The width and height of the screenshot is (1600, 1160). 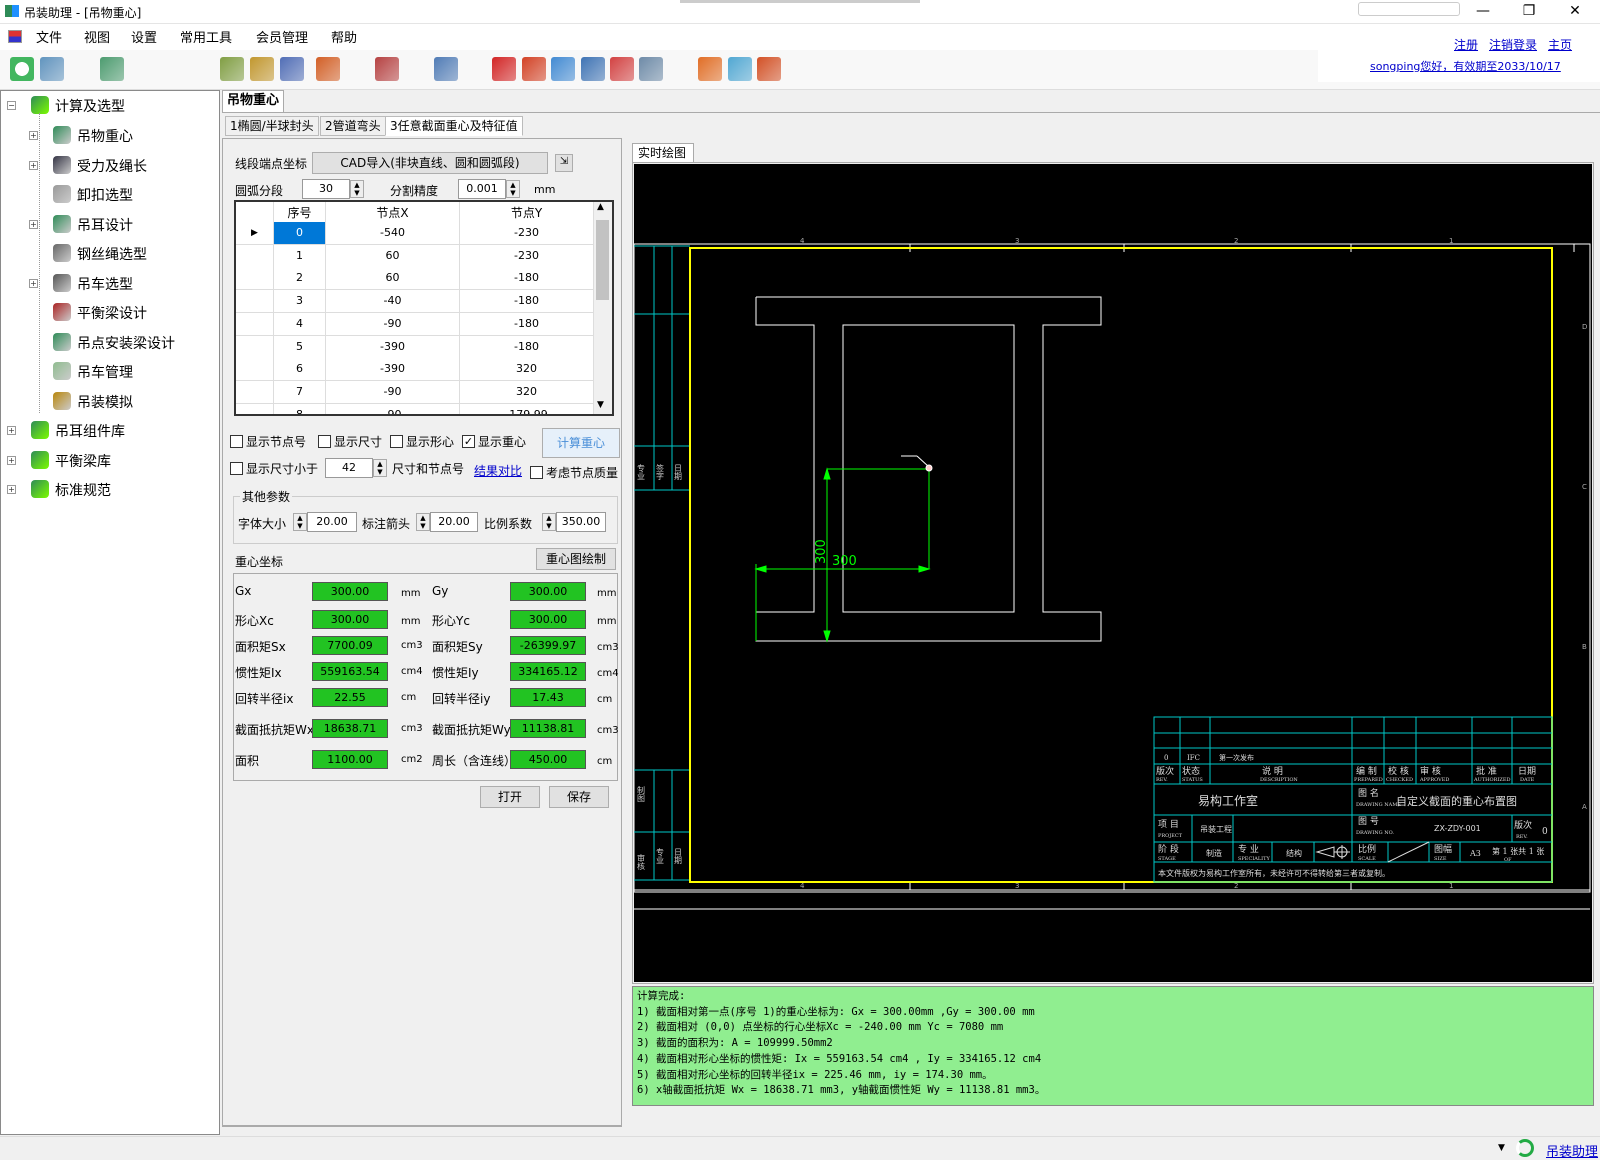 I want to click on minimize-button: —, so click(x=1483, y=12).